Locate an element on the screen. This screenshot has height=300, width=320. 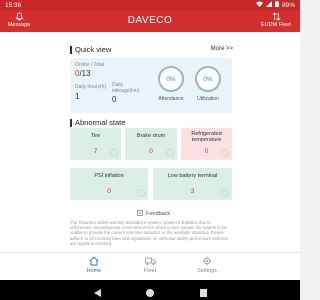
abnormal-card-brake-drum: Brake drum 0 is located at coordinates (151, 144).